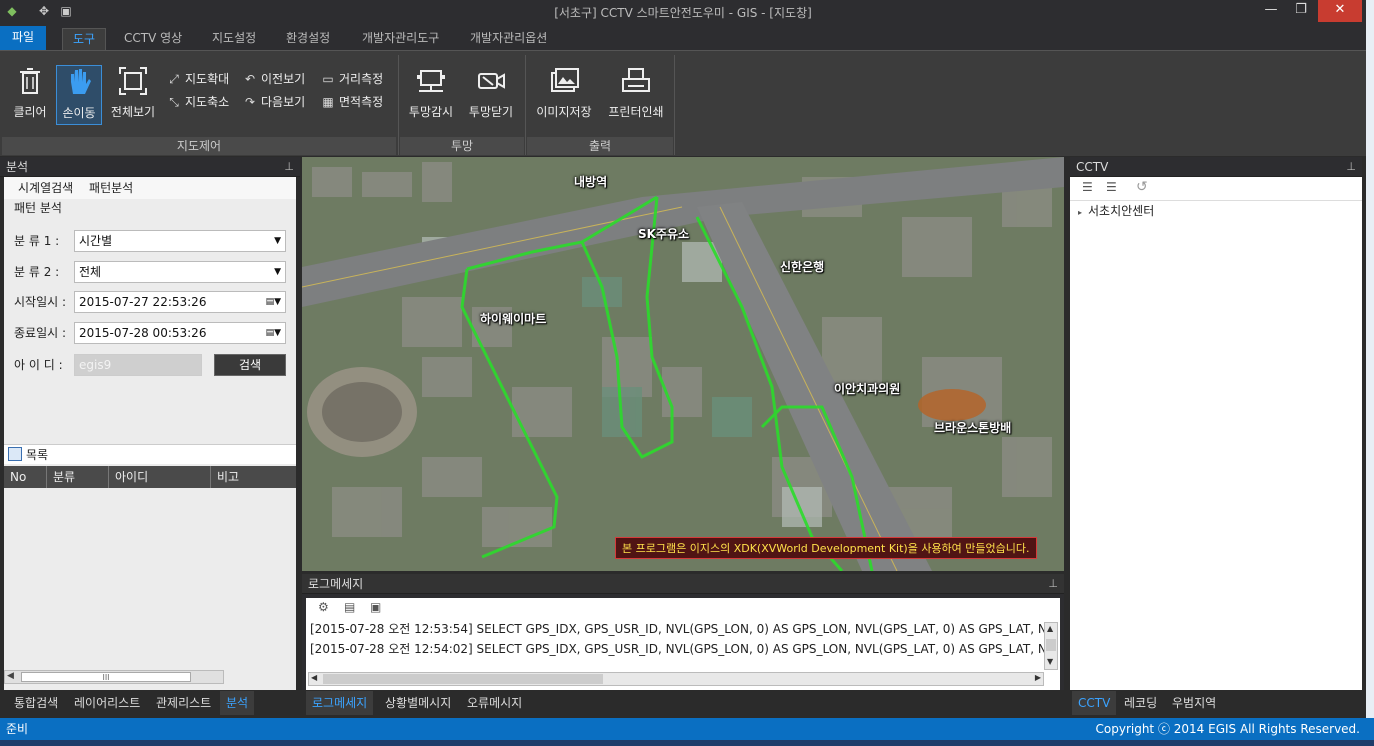 The image size is (1374, 746). What do you see at coordinates (636, 112) in the screenshot?
I see `print-label: 프린터인쇄` at bounding box center [636, 112].